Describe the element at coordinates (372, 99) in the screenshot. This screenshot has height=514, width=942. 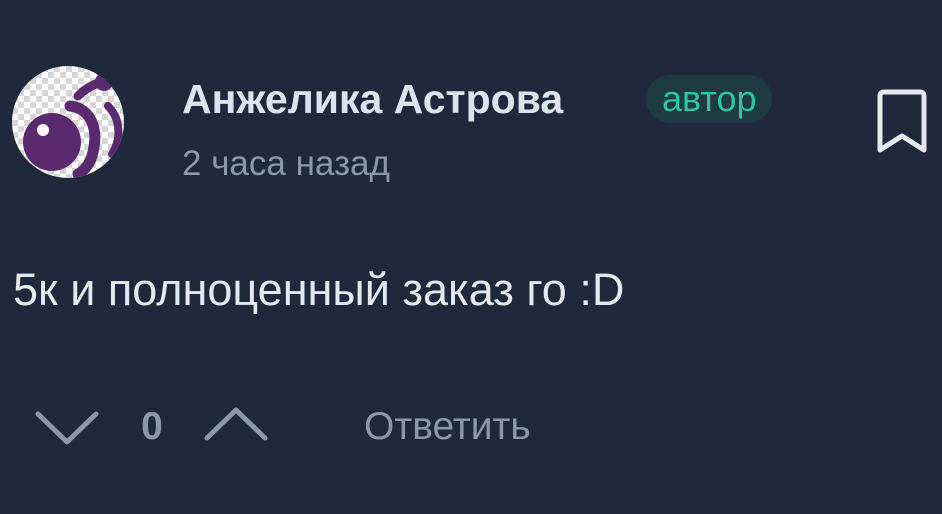
I see `author-name: Анжелика Астрова` at that location.